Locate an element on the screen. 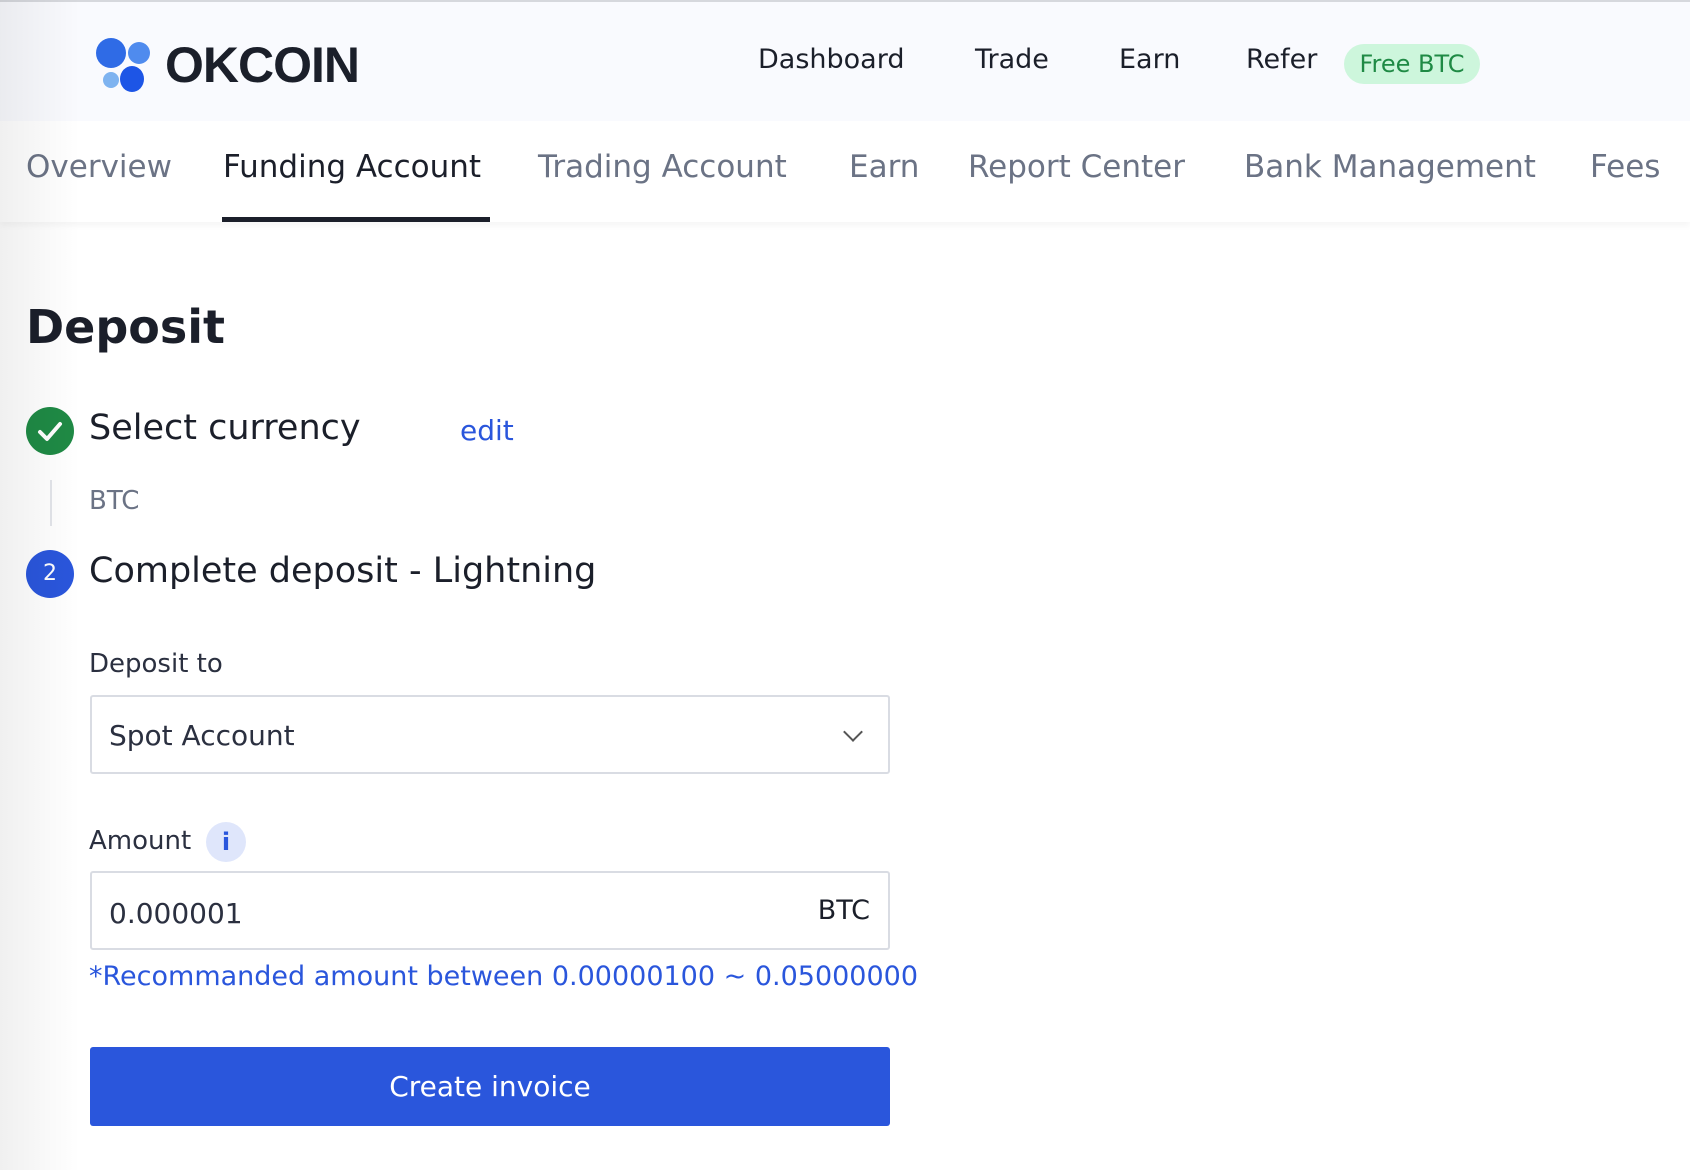 The width and height of the screenshot is (1690, 1170). amount-value: 0.000001 is located at coordinates (176, 913).